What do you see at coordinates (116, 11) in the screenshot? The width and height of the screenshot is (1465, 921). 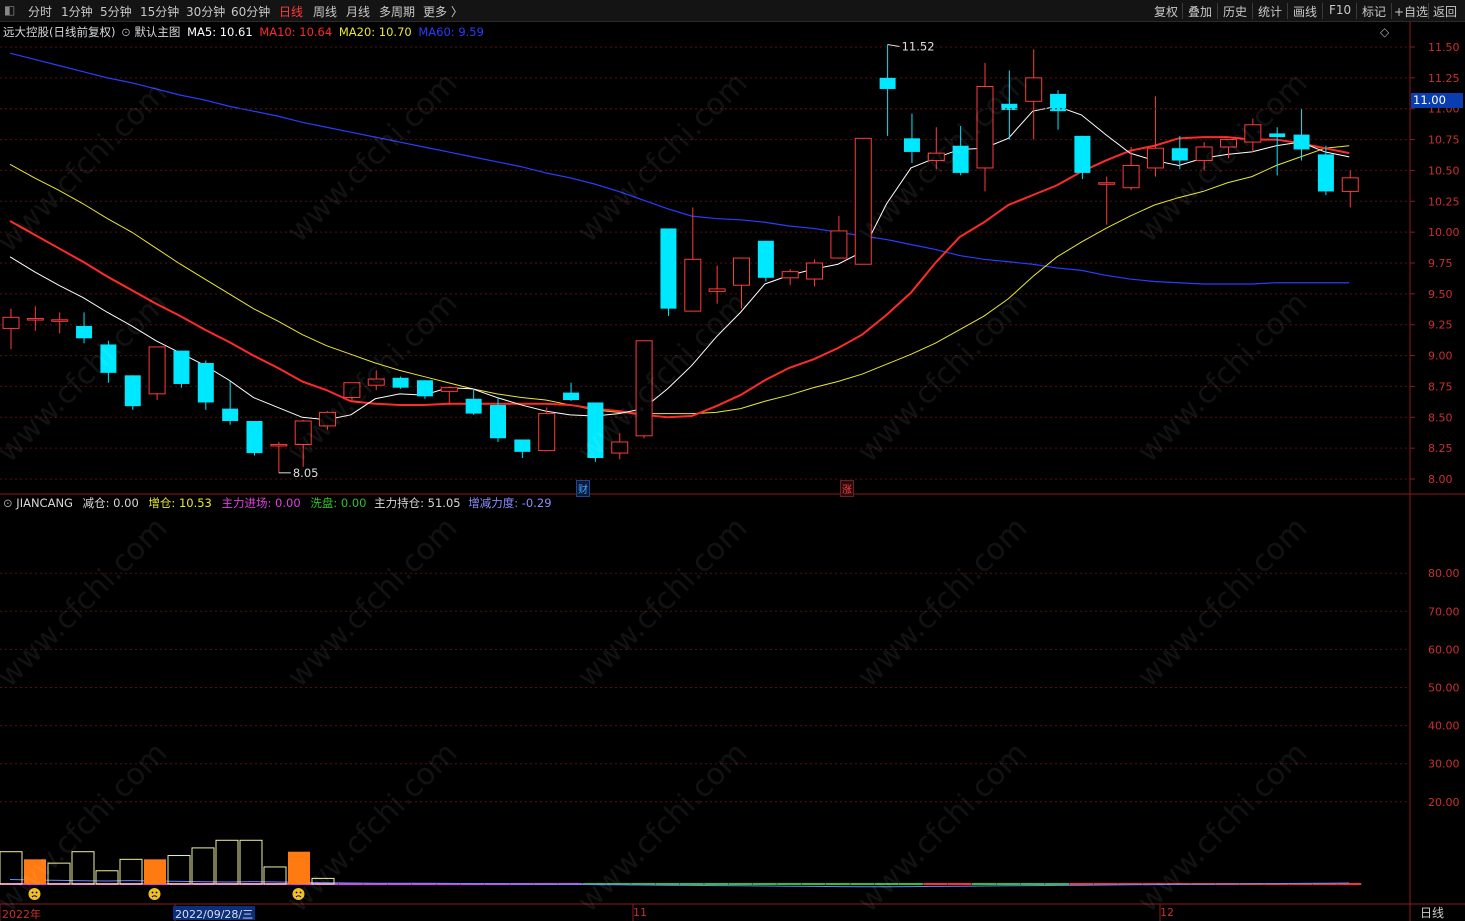 I see `tab-5min: 5分钟` at bounding box center [116, 11].